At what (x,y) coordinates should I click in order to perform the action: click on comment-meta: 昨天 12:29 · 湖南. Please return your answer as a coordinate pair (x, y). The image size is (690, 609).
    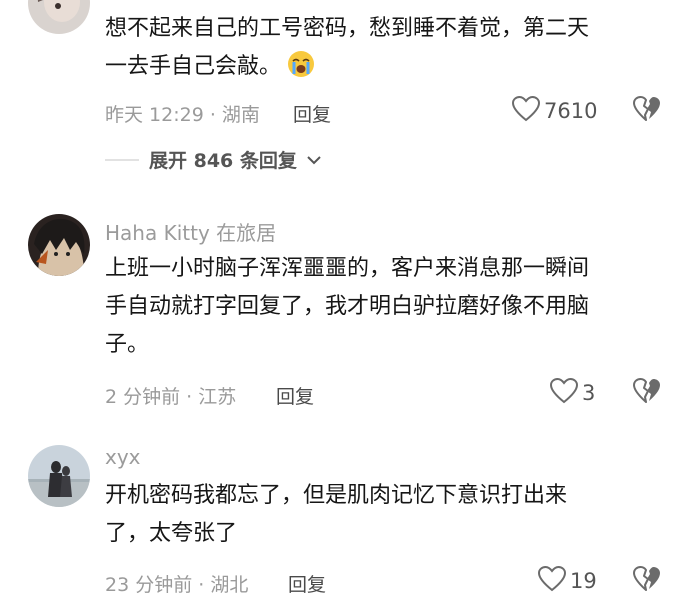
    Looking at the image, I should click on (182, 115).